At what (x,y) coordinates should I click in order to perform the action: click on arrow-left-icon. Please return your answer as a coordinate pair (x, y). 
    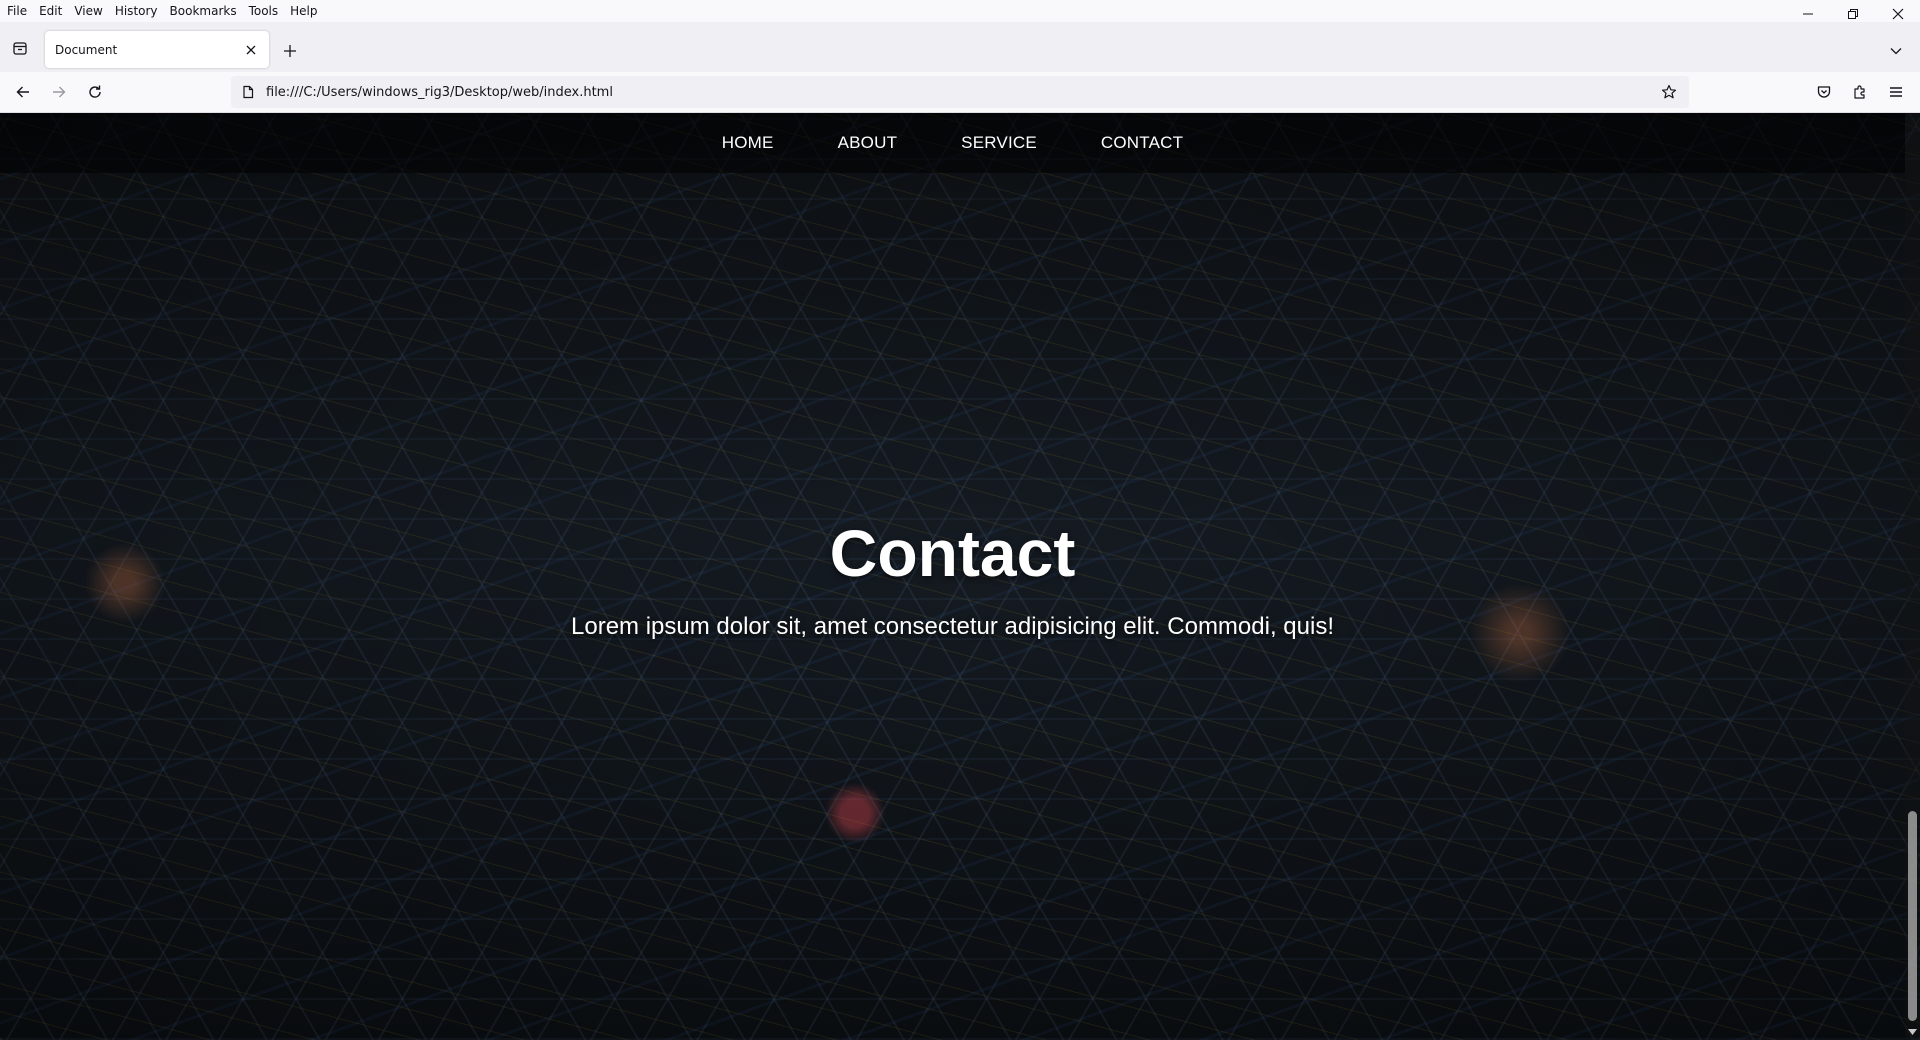
    Looking at the image, I should click on (22, 92).